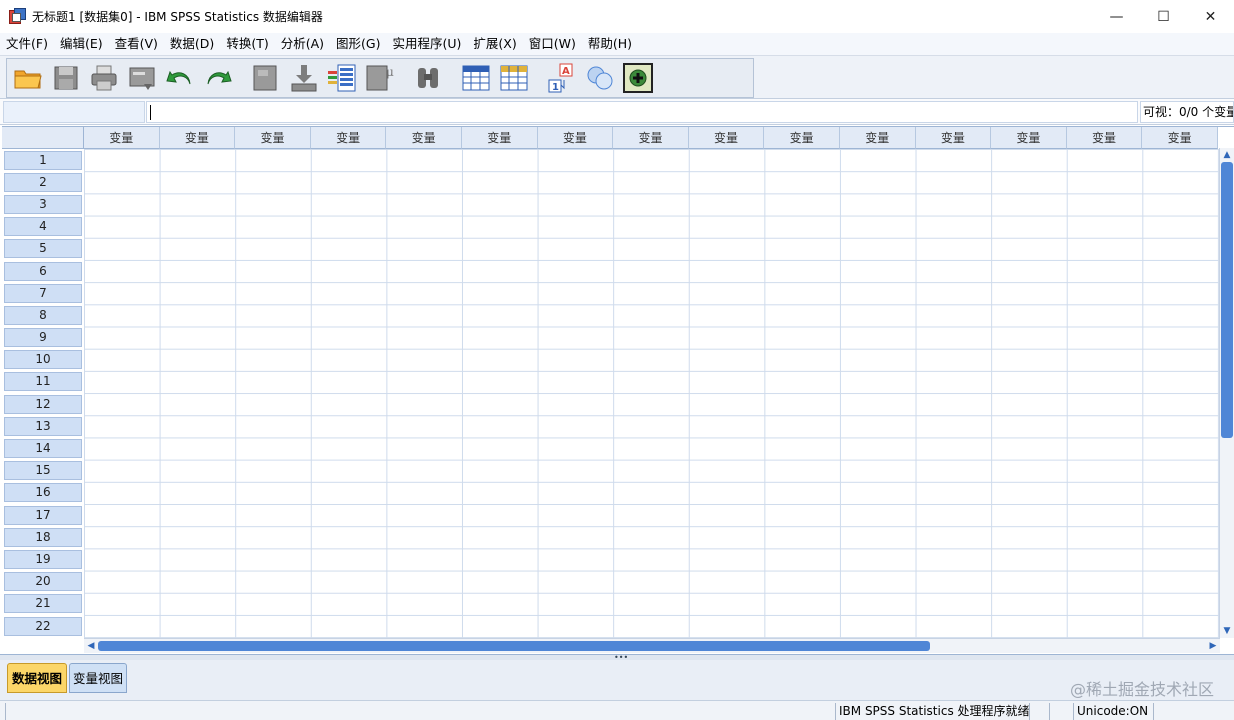 Image resolution: width=1234 pixels, height=720 pixels. Describe the element at coordinates (1227, 631) in the screenshot. I see `scroll-down-icon: ▼` at that location.